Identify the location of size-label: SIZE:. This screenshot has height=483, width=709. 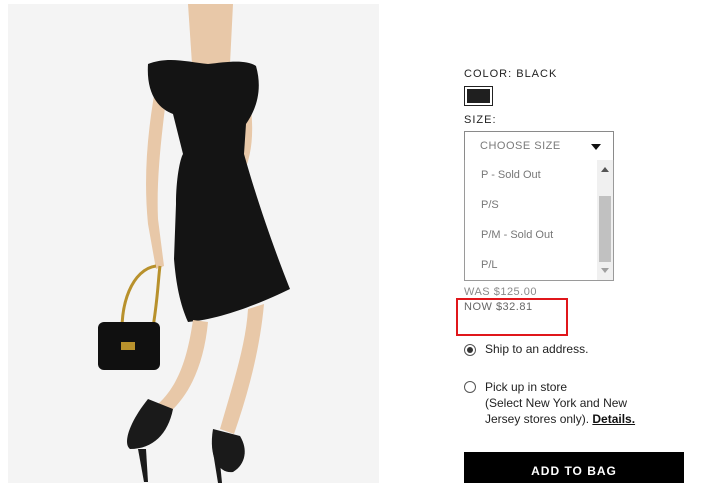
(480, 120).